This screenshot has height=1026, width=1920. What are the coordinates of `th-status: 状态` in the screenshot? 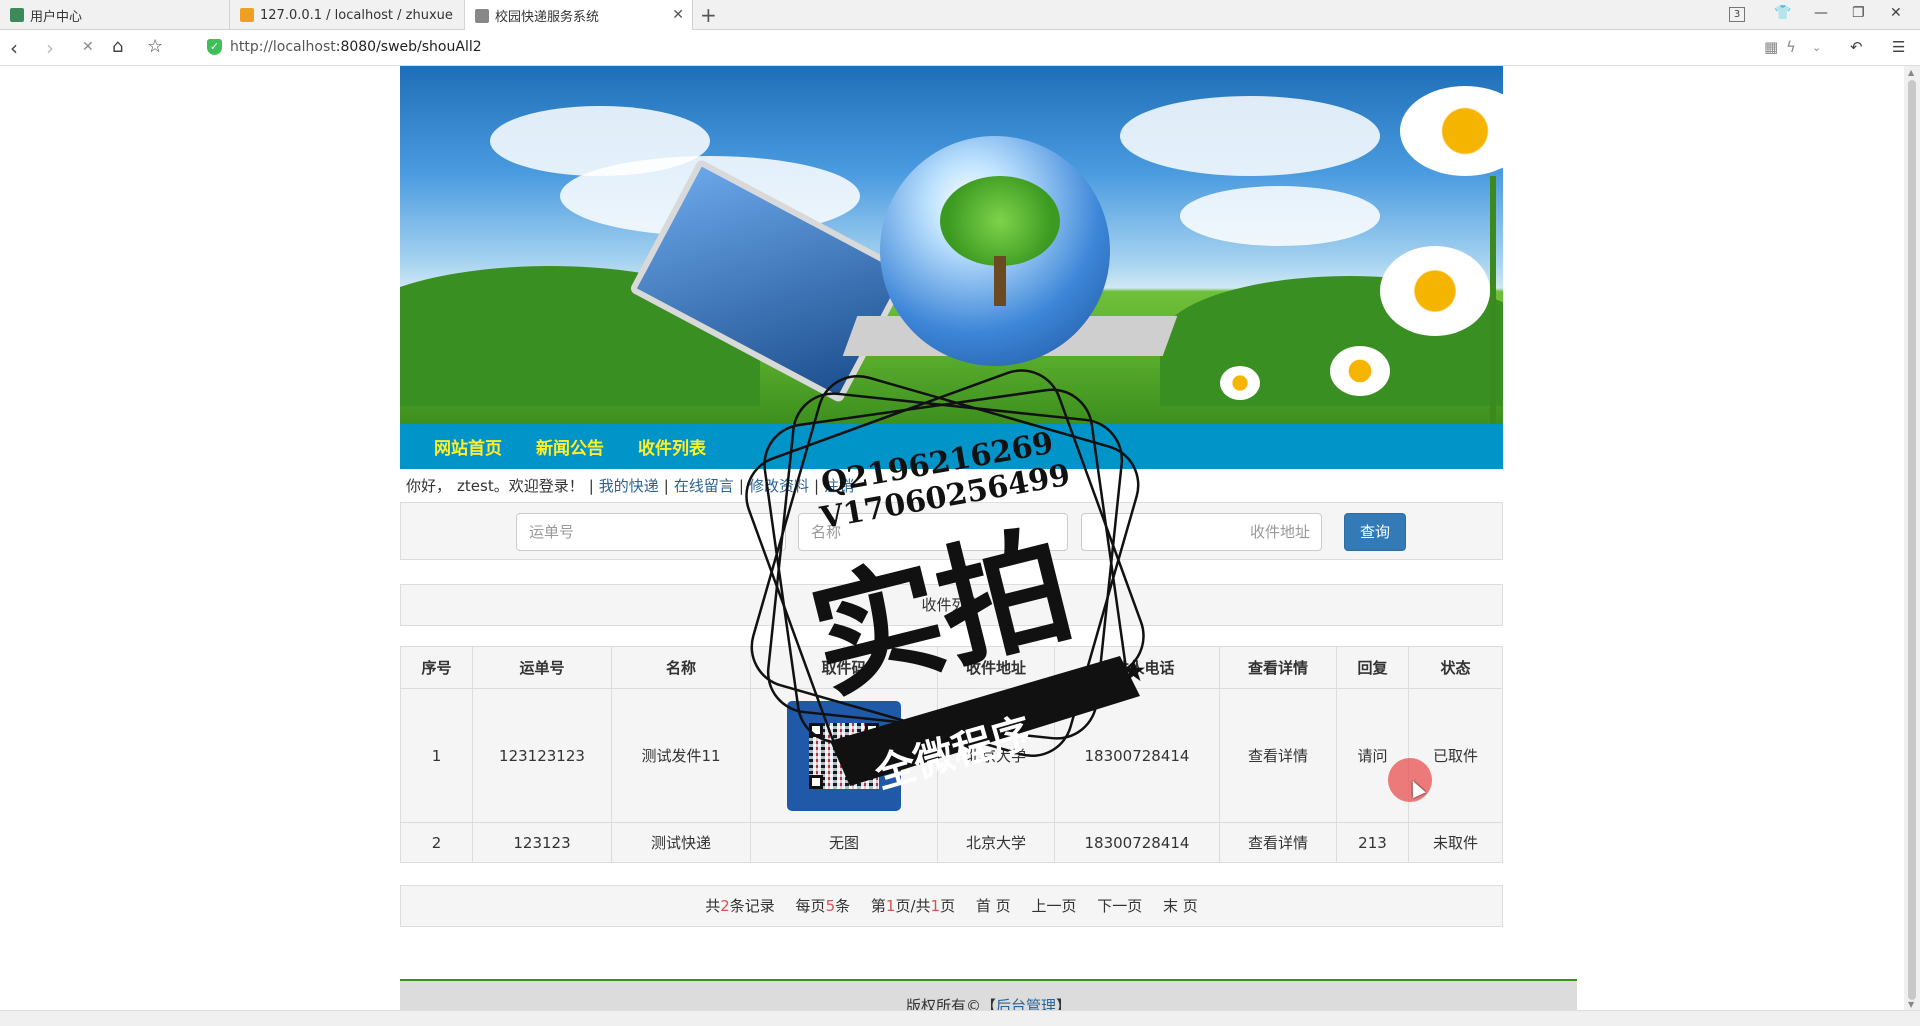 It's located at (1455, 667).